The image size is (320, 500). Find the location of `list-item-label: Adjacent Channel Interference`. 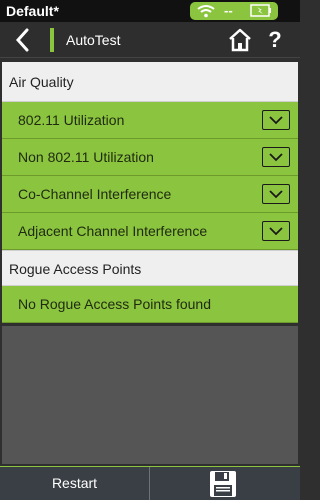

list-item-label: Adjacent Channel Interference is located at coordinates (113, 231).